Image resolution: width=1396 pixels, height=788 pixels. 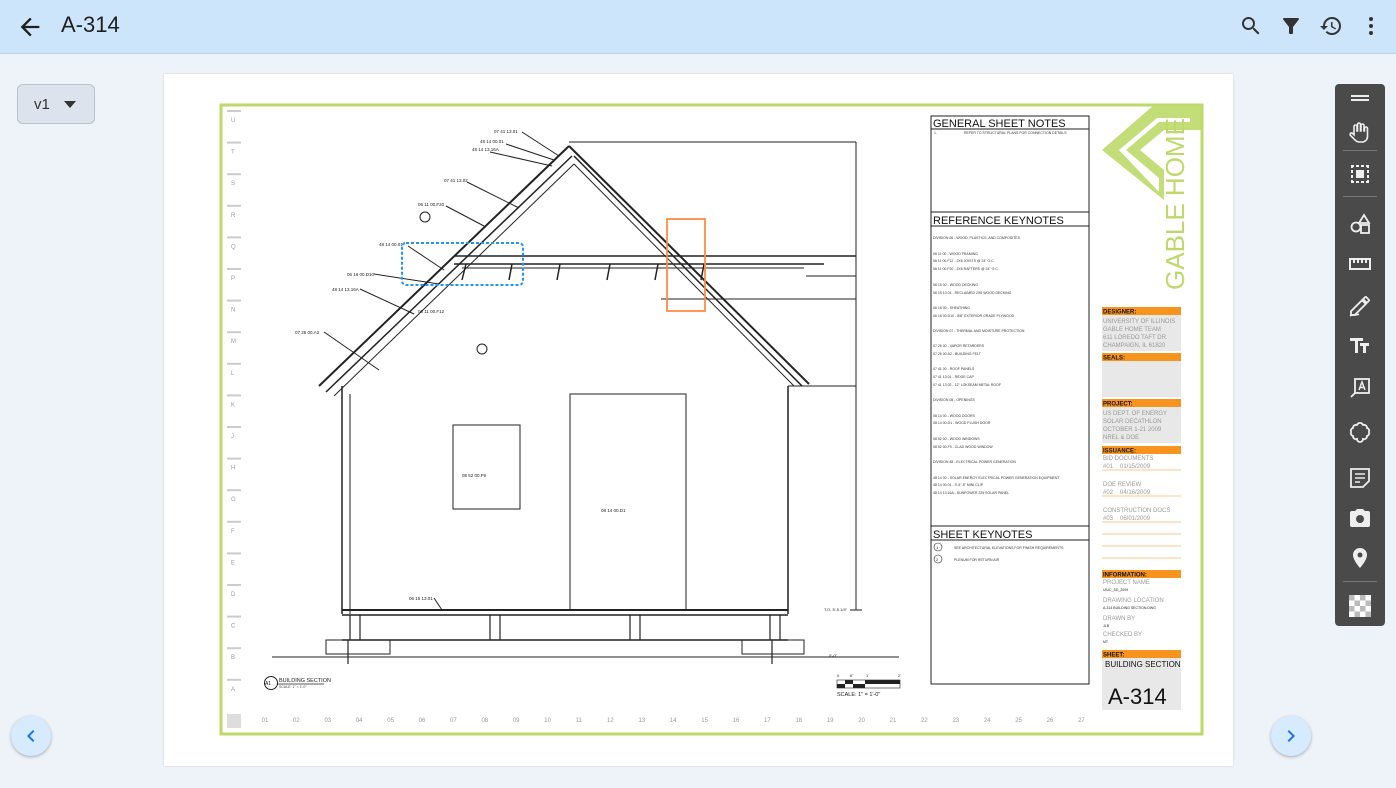 What do you see at coordinates (234, 401) in the screenshot?
I see `row-ruler: U T S R Q P N M L K J H G F E D C B A` at bounding box center [234, 401].